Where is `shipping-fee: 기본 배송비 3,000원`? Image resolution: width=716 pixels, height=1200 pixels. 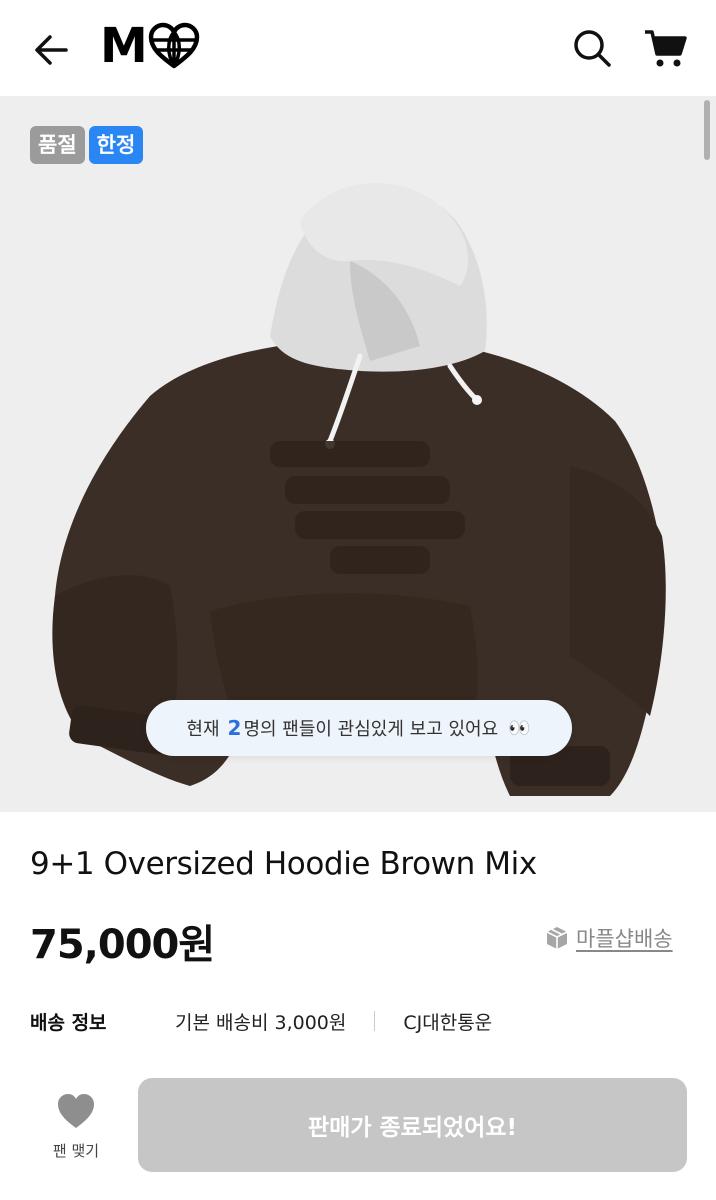
shipping-fee: 기본 배송비 3,000원 is located at coordinates (261, 1022).